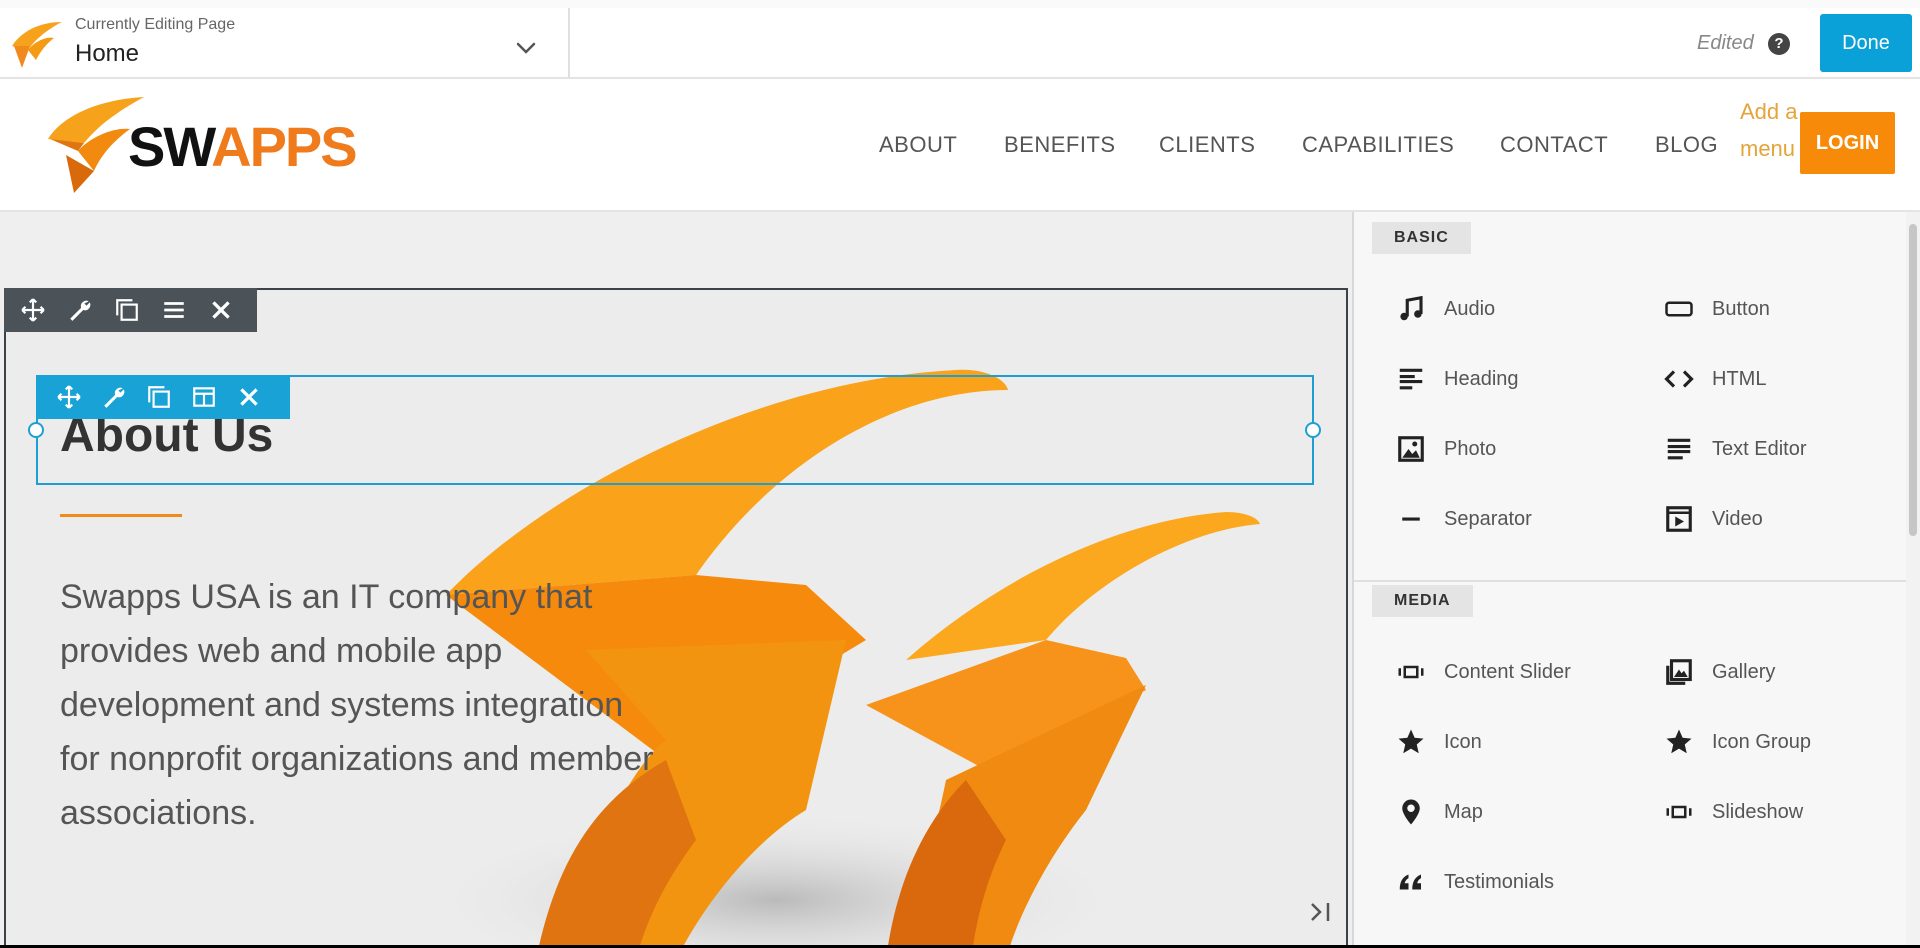 This screenshot has width=1920, height=948. I want to click on text-editor-icon, so click(1679, 449).